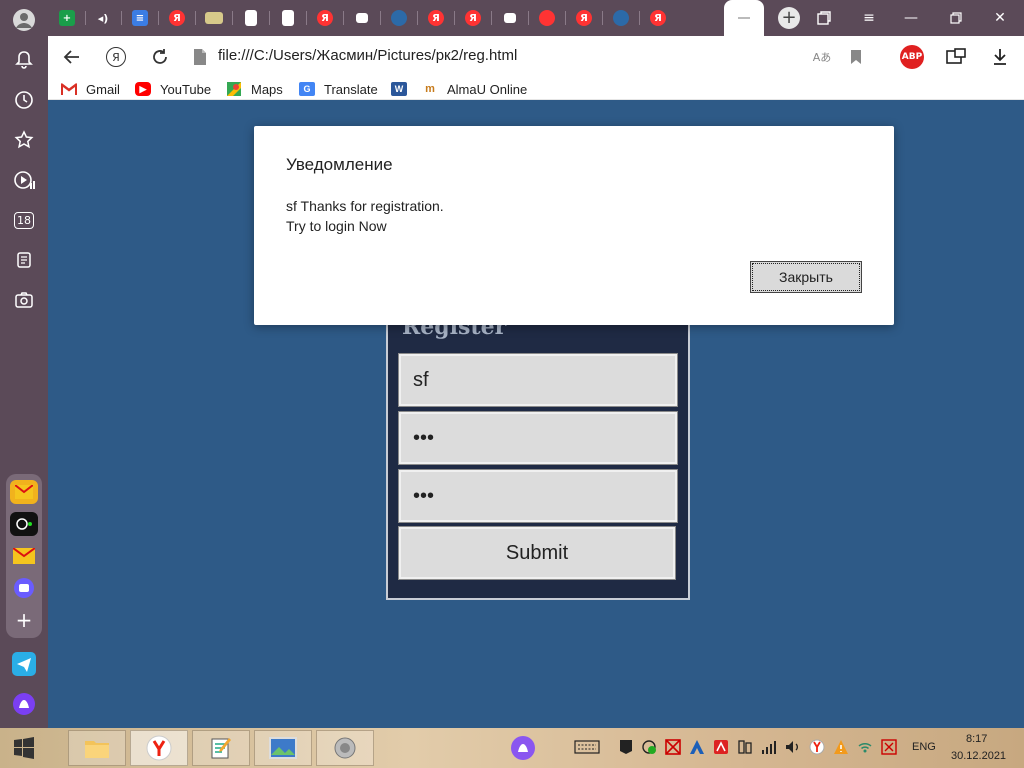 The width and height of the screenshot is (1024, 768). I want to click on tab-yandex-3: Я, so click(438, 18).